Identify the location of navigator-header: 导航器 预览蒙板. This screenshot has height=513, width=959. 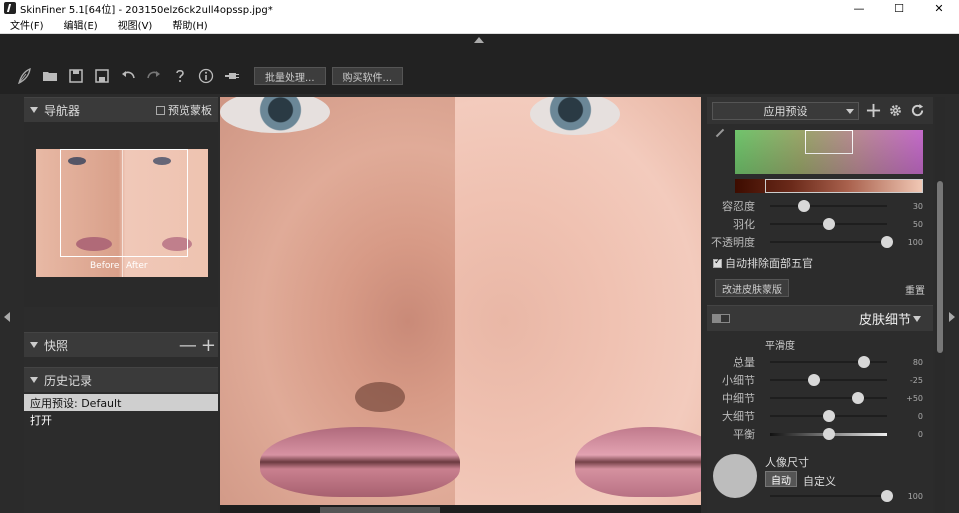
(121, 109).